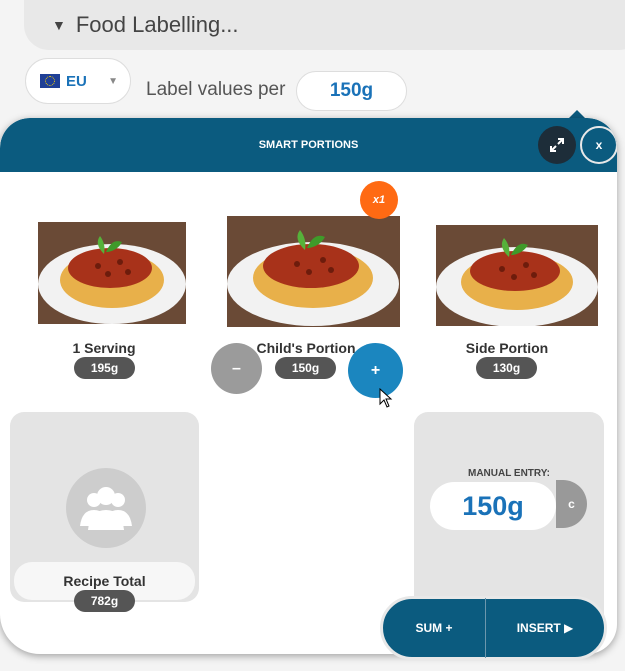  I want to click on group-users-icon, so click(106, 508).